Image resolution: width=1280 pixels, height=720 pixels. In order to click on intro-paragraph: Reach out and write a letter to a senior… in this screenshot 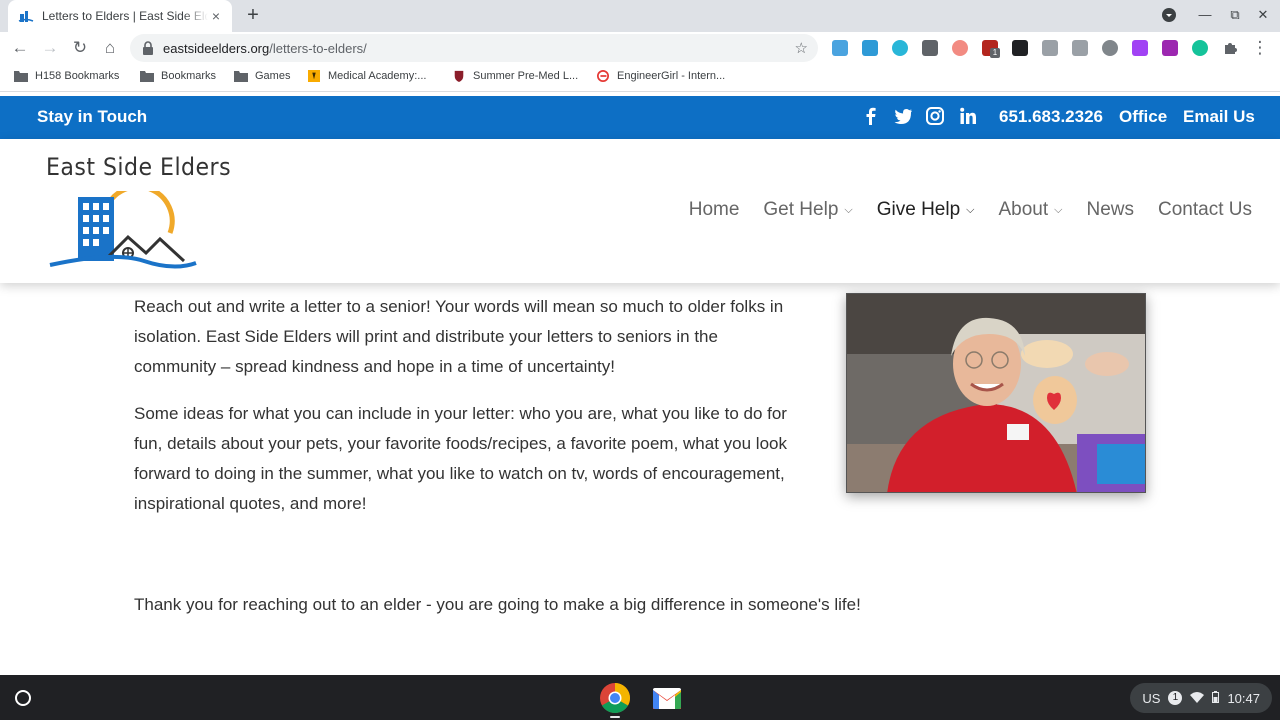, I will do `click(459, 336)`.